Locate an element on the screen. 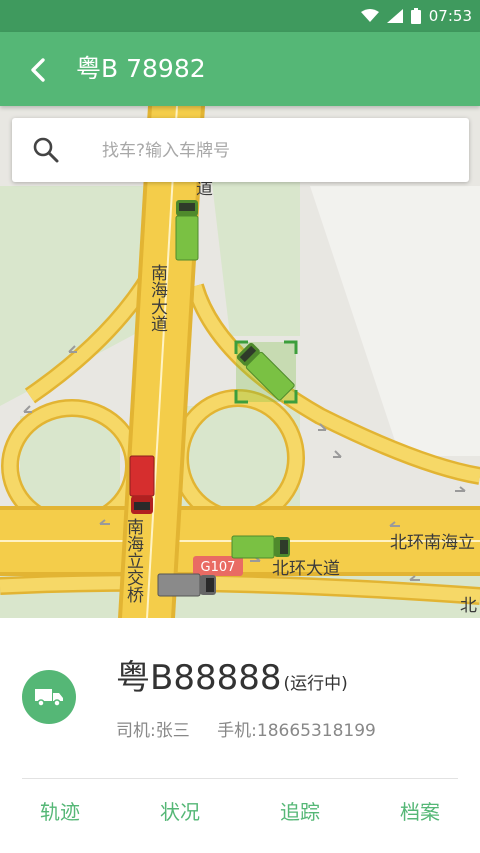  status-icons: 07:53 is located at coordinates (416, 16).